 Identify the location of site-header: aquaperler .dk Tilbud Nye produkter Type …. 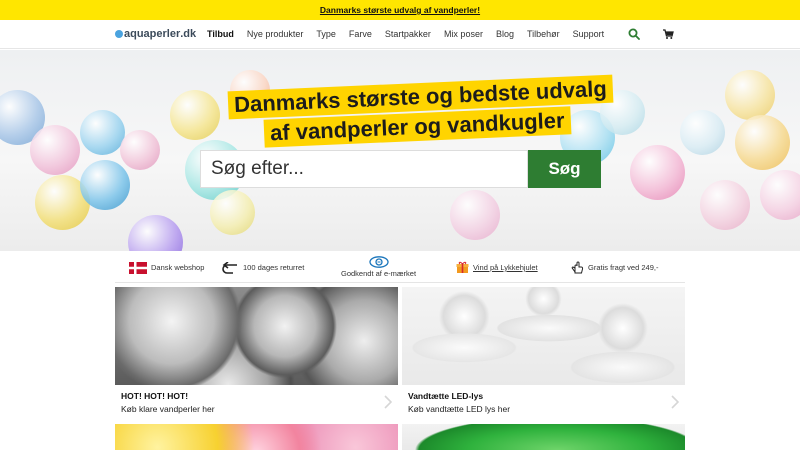
(400, 34).